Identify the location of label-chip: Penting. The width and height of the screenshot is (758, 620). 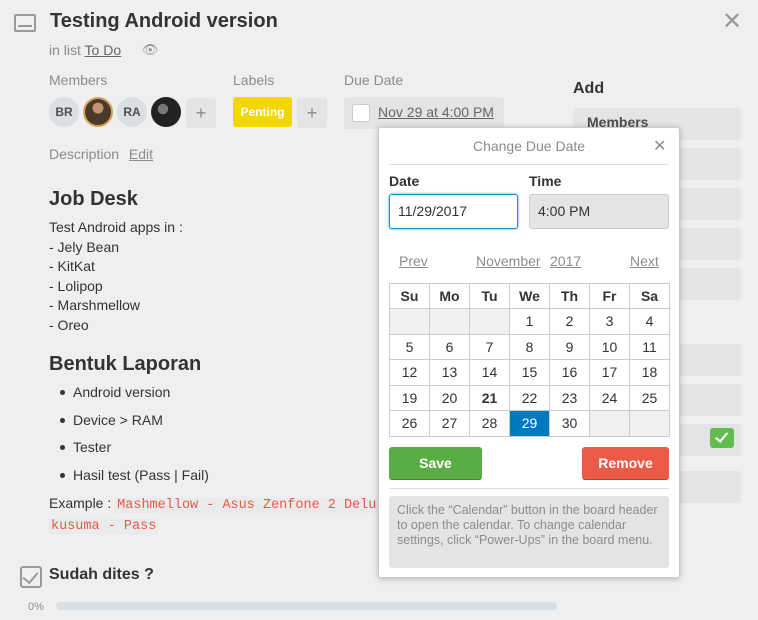
(262, 112).